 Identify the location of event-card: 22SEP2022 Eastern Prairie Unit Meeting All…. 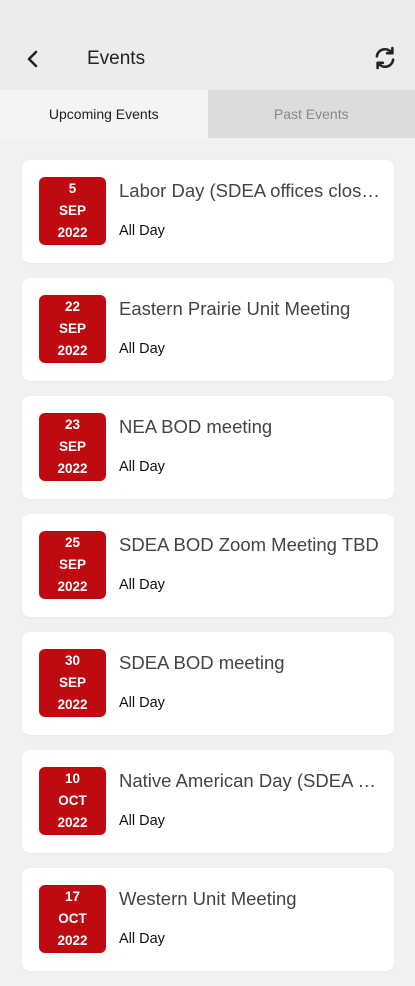
(208, 329).